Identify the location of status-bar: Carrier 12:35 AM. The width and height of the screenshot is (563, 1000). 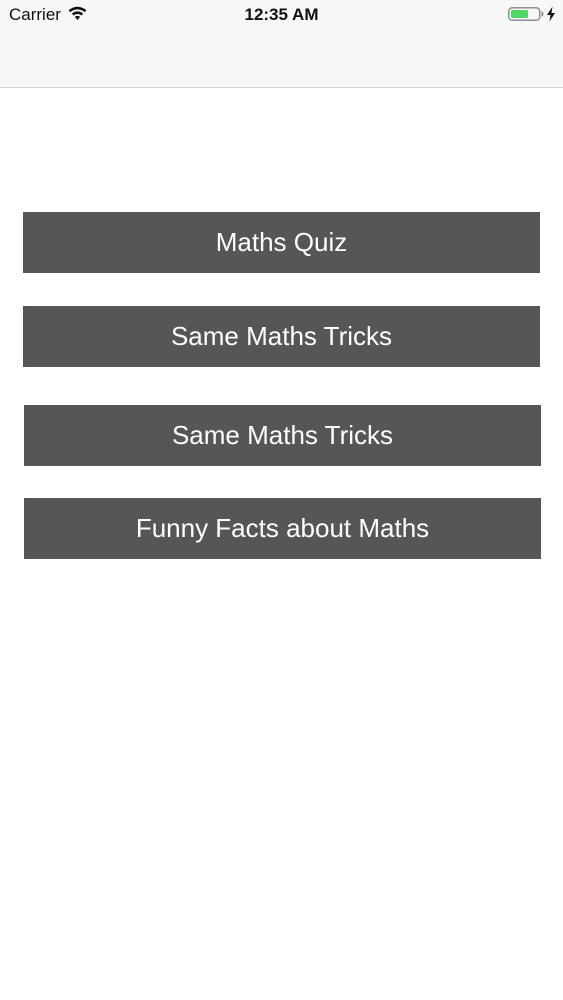
(281, 15).